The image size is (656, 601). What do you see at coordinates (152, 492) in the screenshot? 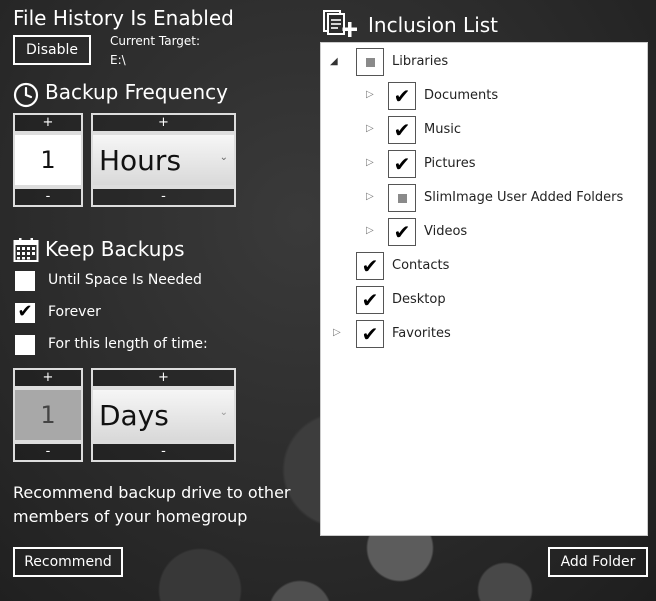
I see `recommend-text-line1: Recommend backup drive to other` at bounding box center [152, 492].